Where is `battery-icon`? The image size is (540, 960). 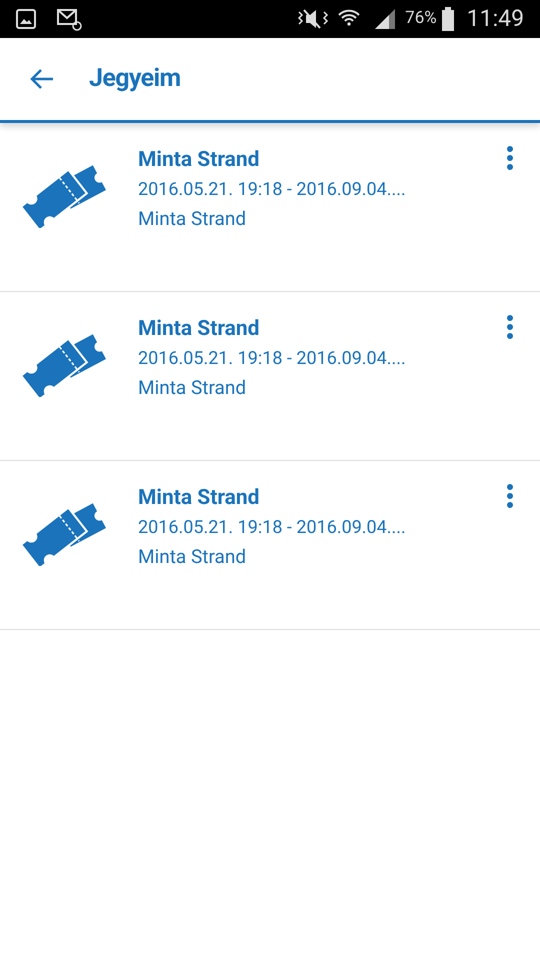 battery-icon is located at coordinates (447, 19).